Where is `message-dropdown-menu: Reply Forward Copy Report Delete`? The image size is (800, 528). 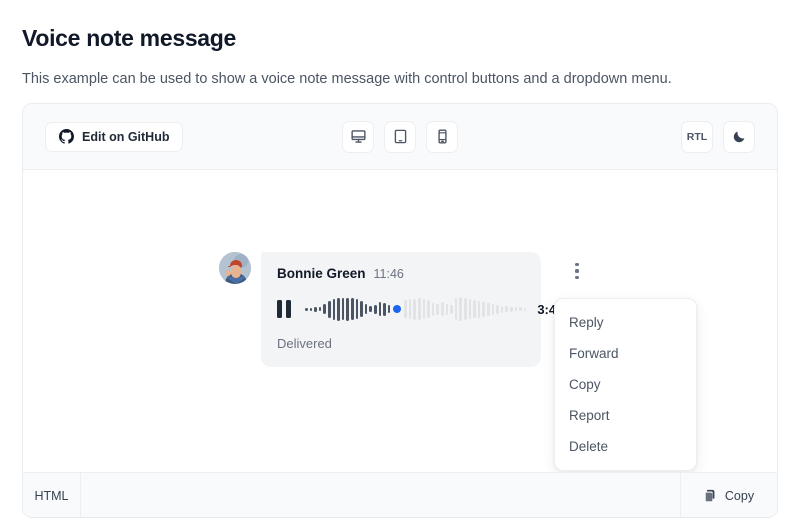
message-dropdown-menu: Reply Forward Copy Report Delete is located at coordinates (625, 384).